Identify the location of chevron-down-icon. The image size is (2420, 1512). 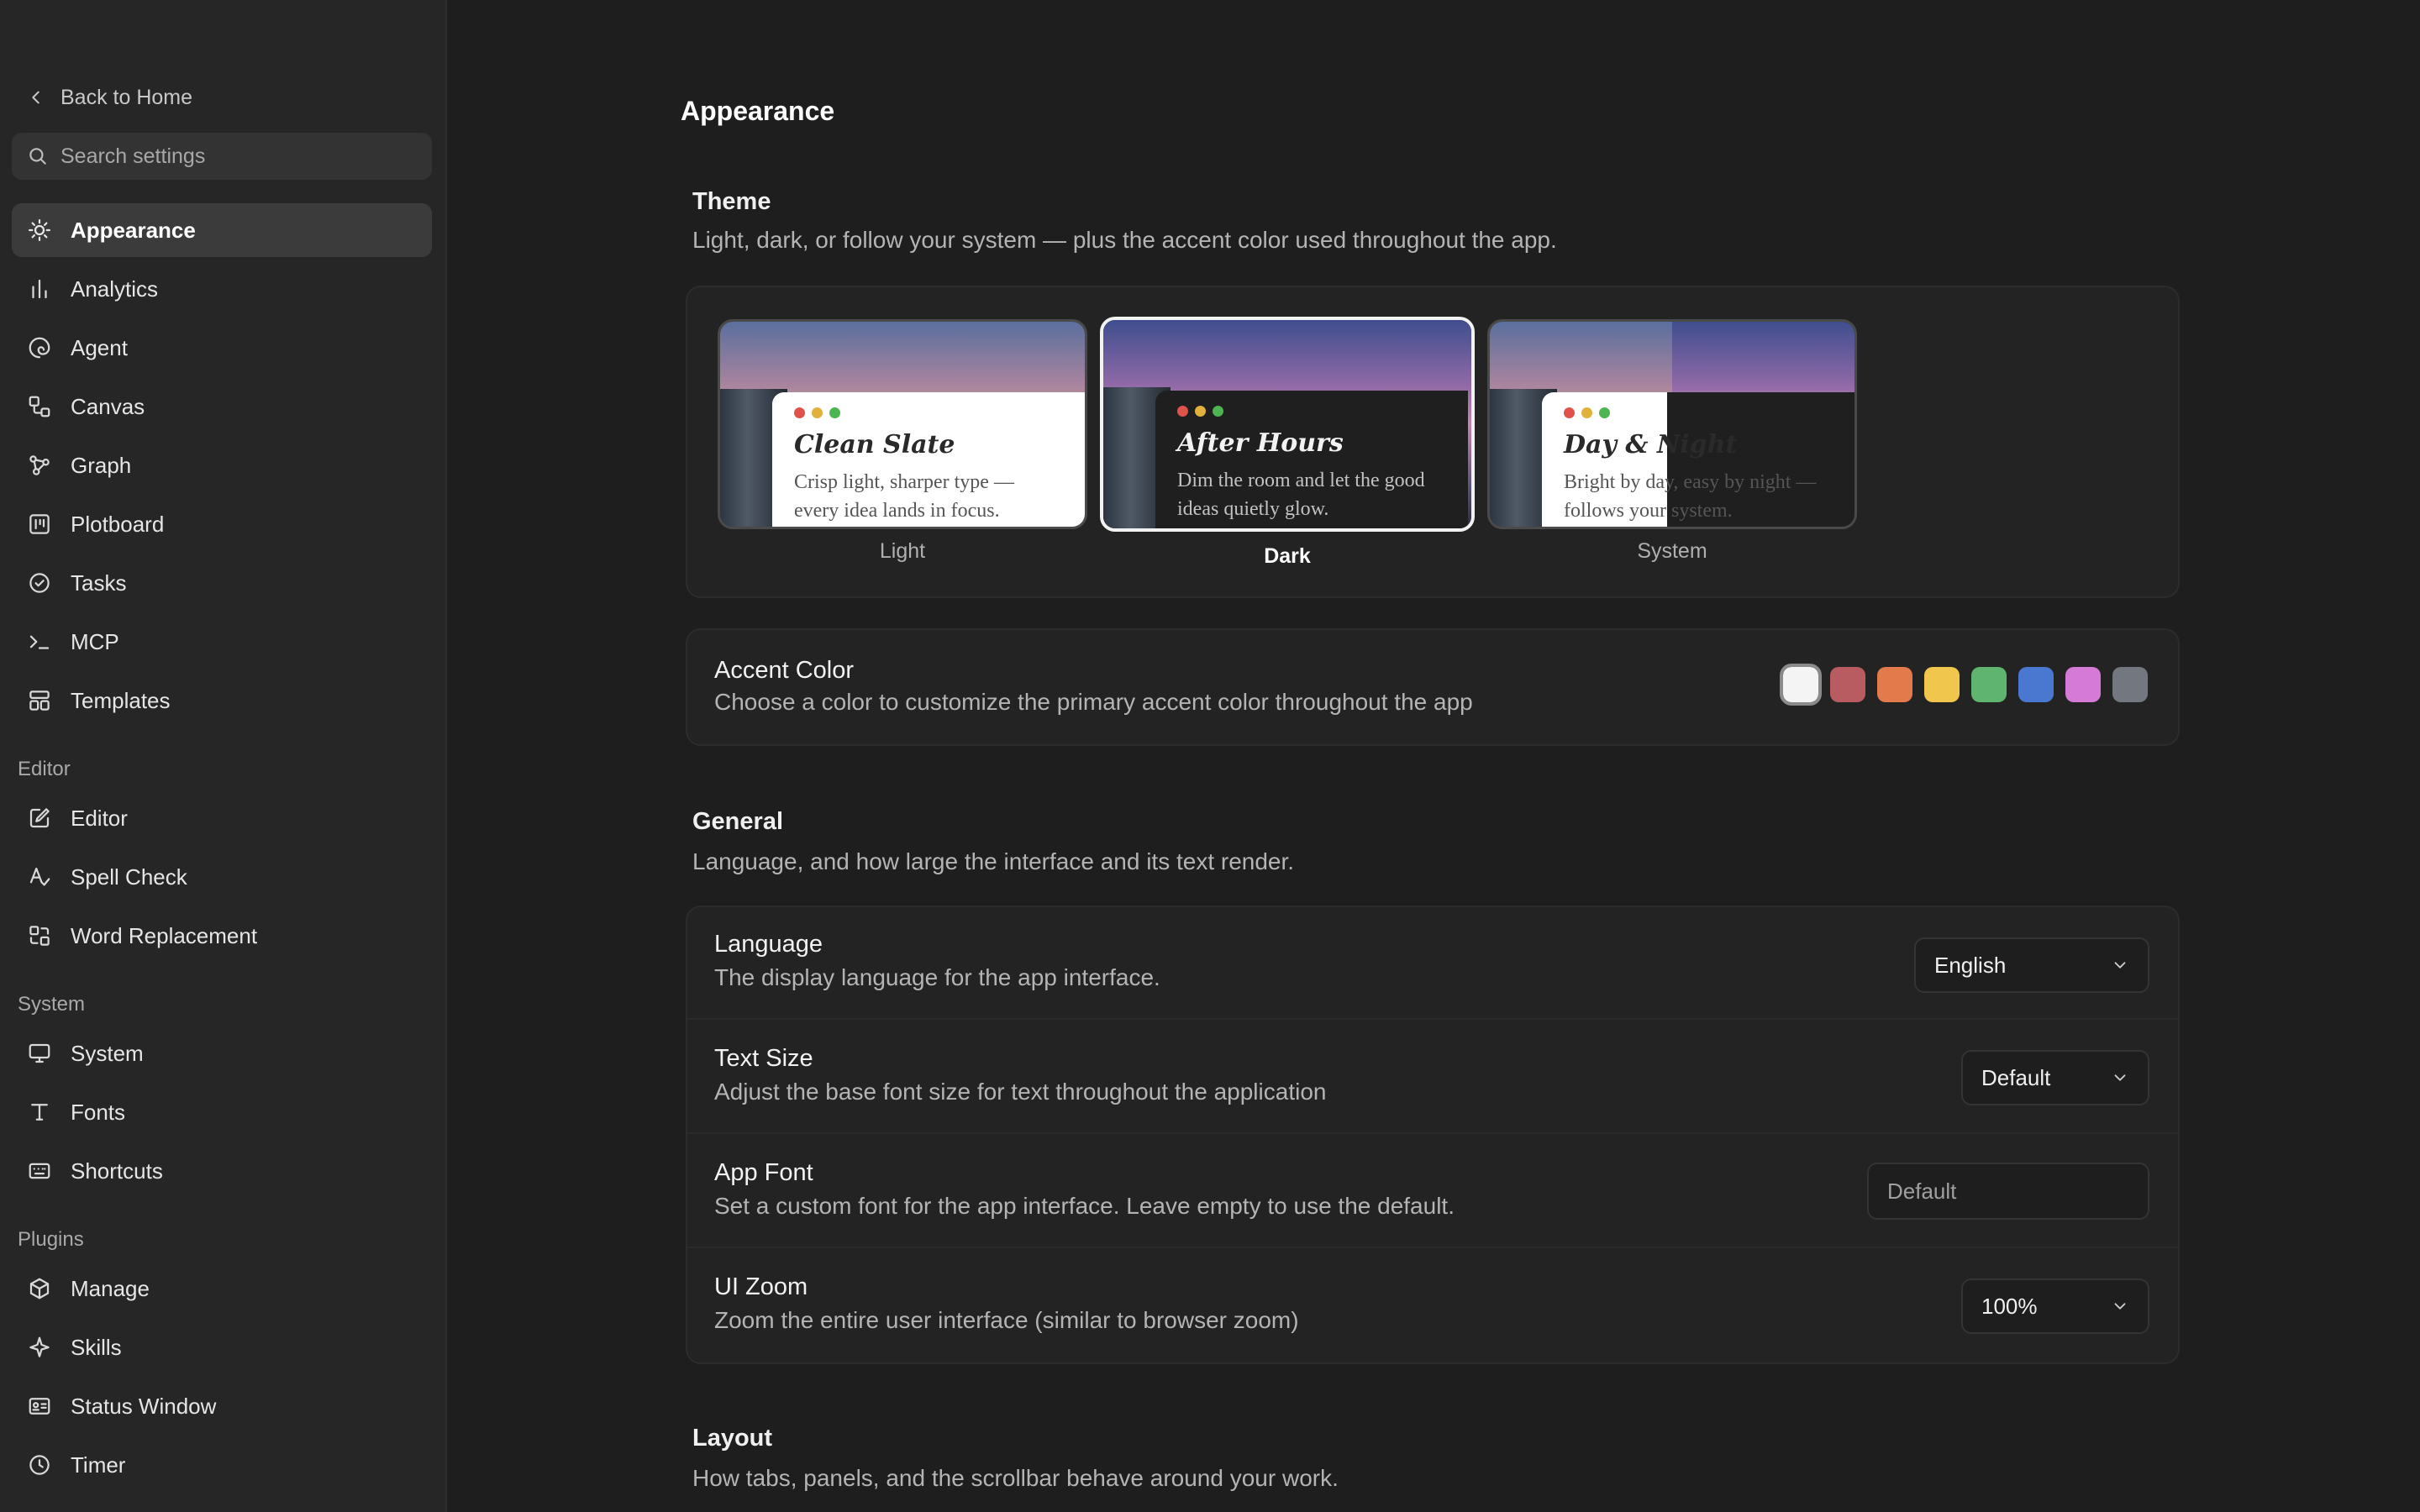
(2120, 1077).